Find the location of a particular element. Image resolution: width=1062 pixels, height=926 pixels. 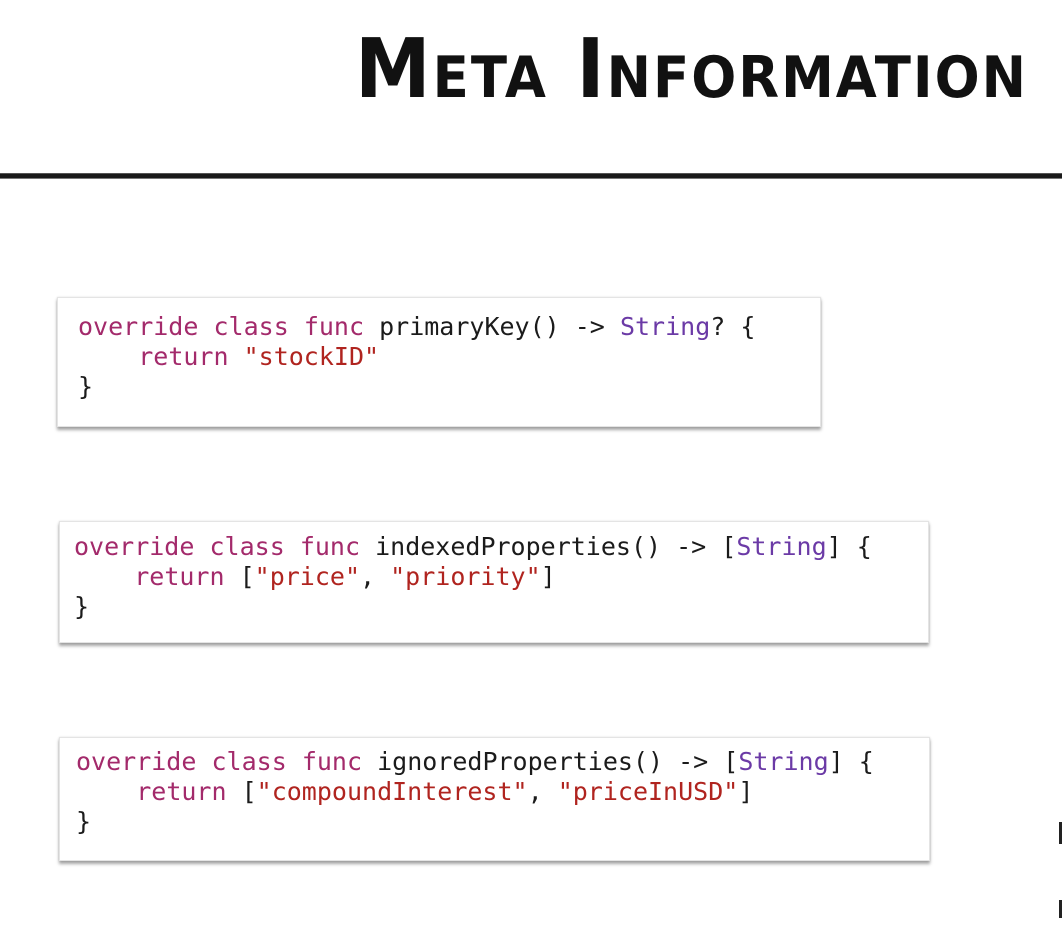

string-literal: "price" is located at coordinates (307, 576).